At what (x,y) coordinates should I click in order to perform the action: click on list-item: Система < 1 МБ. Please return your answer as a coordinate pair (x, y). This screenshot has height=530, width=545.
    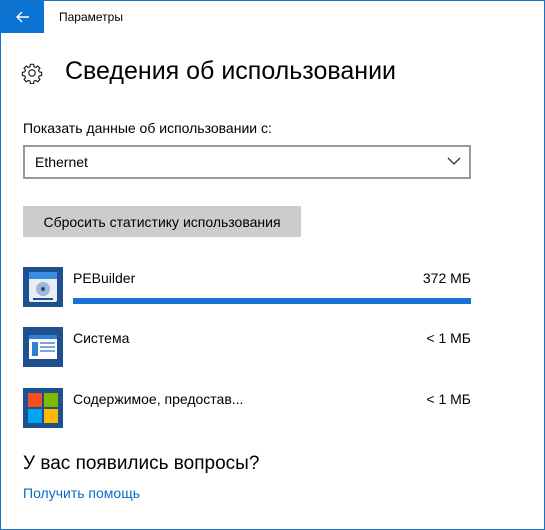
    Looking at the image, I should click on (247, 347).